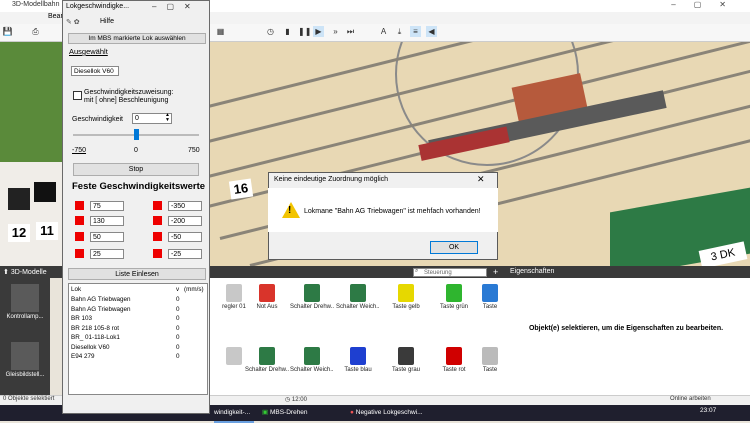  What do you see at coordinates (185, 254) in the screenshot?
I see `fixed-speed-right-value: -25` at bounding box center [185, 254].